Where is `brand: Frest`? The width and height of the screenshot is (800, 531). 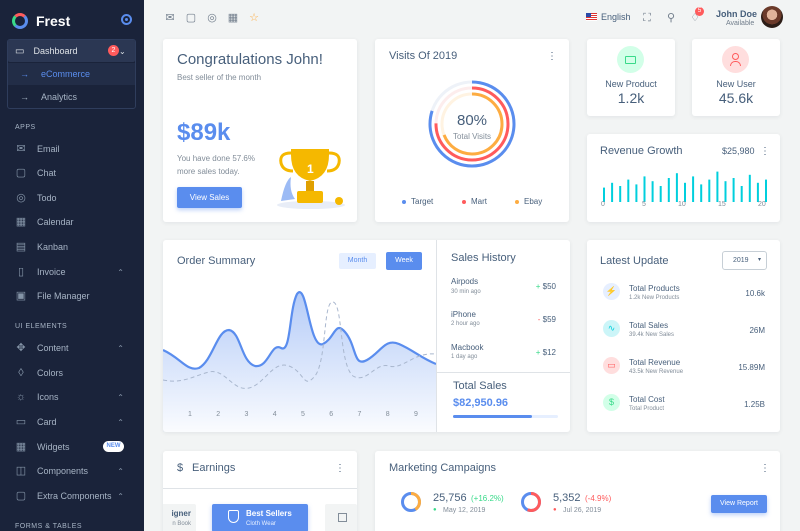 brand: Frest is located at coordinates (41, 21).